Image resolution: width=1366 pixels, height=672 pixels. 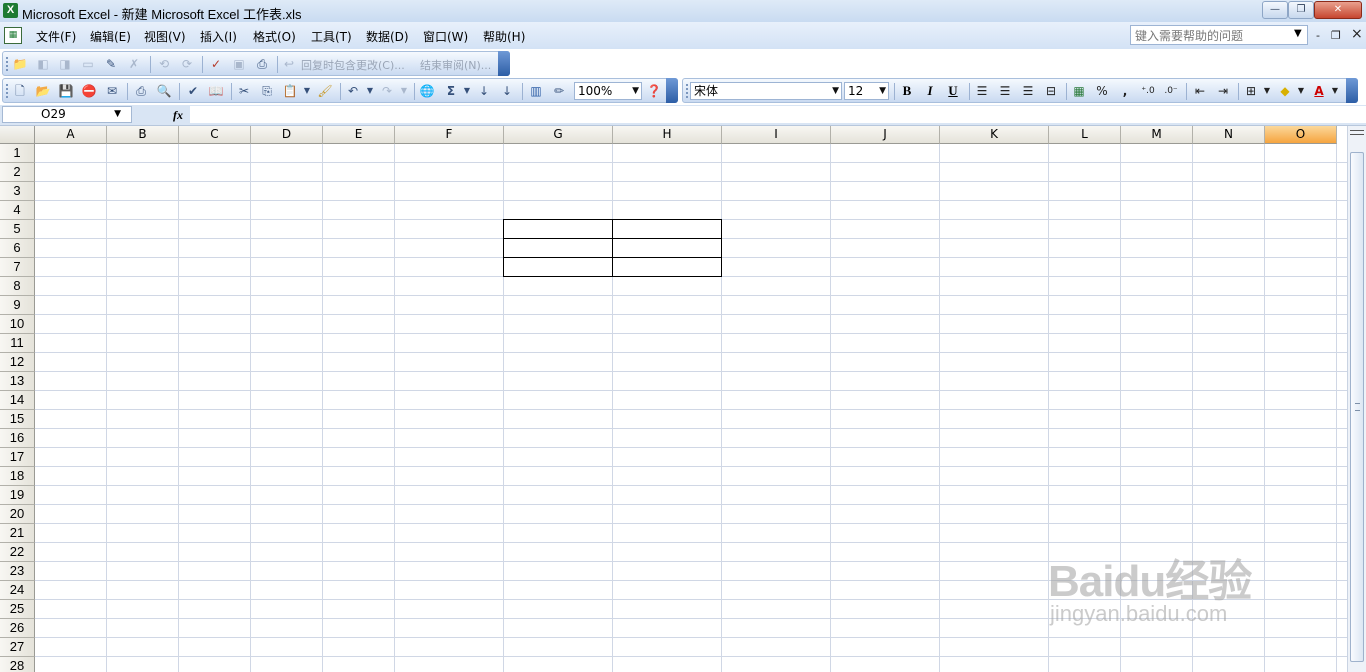 I want to click on comment-icon: ✎, so click(x=111, y=64).